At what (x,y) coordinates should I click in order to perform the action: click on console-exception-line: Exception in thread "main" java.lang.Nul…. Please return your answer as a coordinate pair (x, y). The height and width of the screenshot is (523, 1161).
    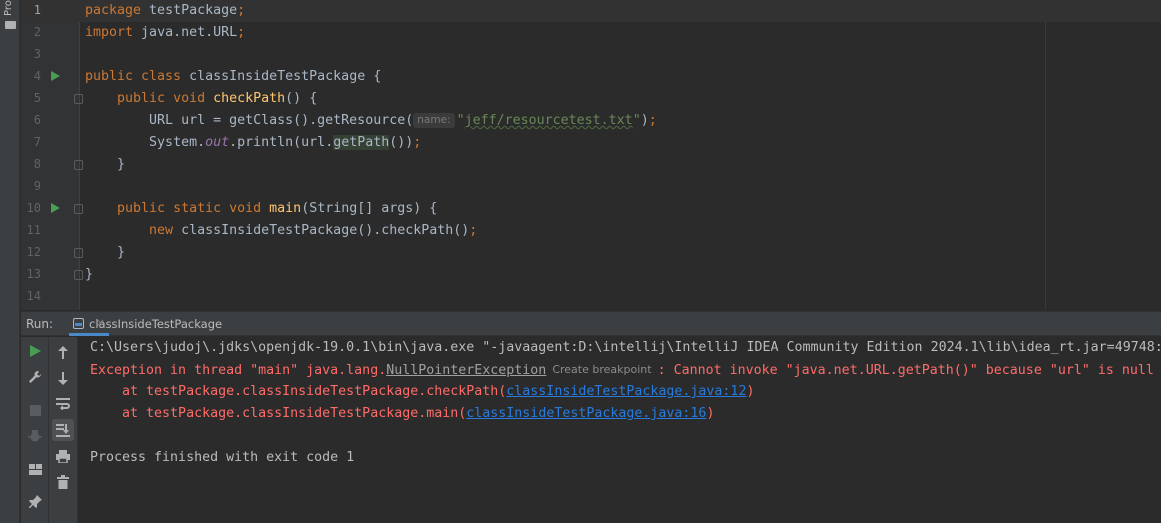
    Looking at the image, I should click on (622, 370).